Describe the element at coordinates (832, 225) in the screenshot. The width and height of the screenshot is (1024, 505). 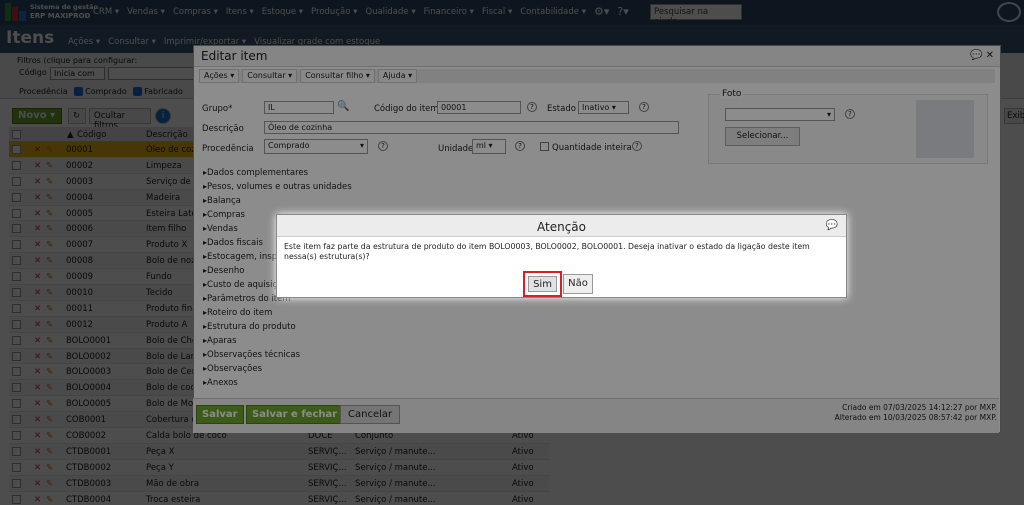
I see `comment-icon: 💬` at that location.